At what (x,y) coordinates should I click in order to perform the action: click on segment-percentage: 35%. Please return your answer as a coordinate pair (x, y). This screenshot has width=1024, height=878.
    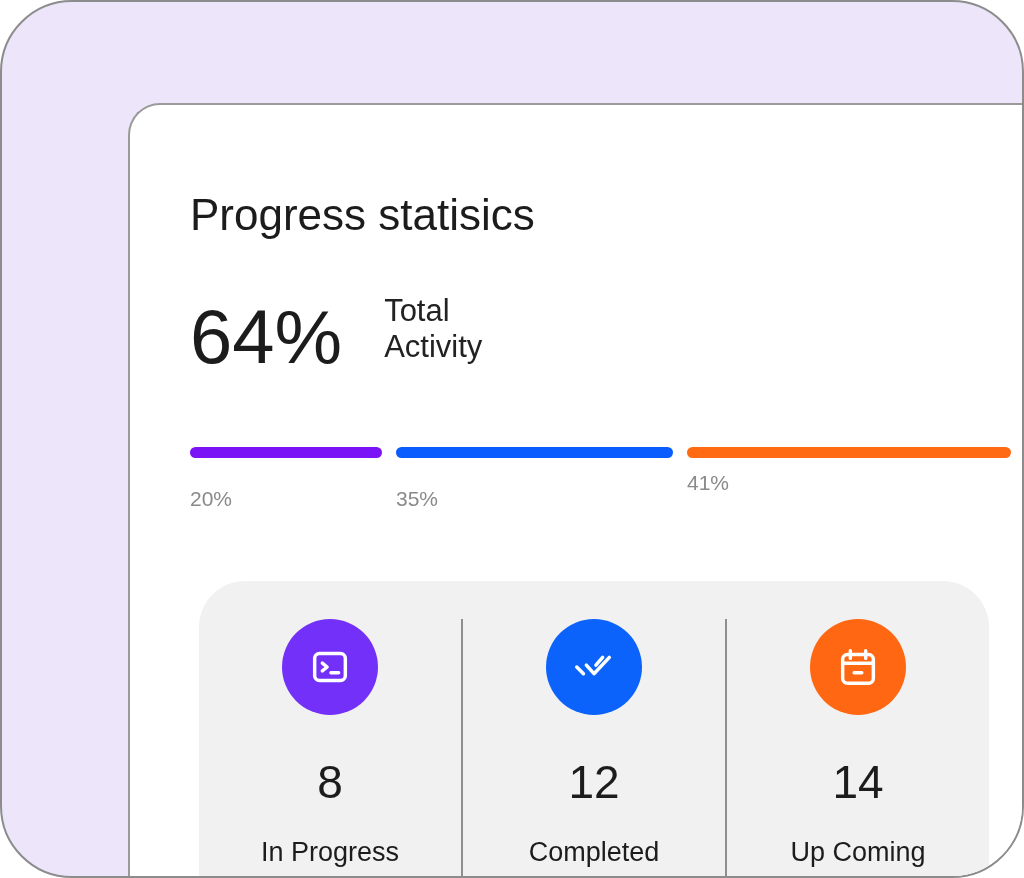
    Looking at the image, I should click on (417, 498).